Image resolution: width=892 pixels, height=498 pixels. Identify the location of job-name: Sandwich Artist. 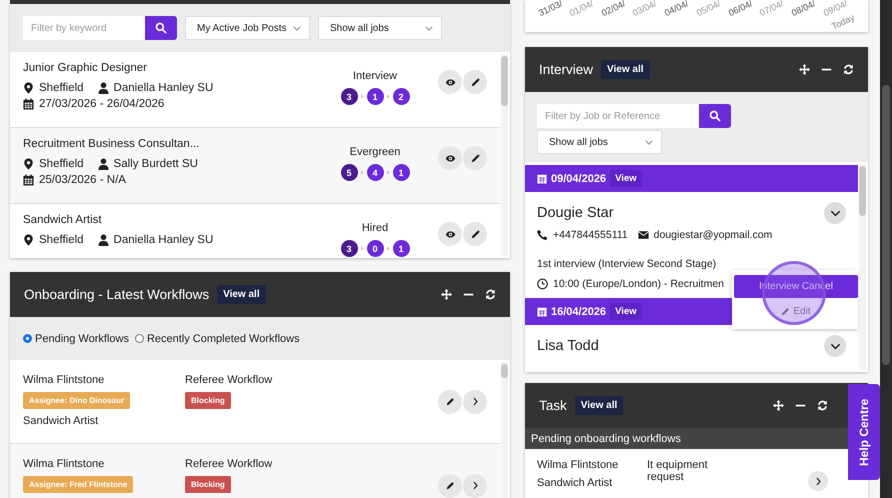
(60, 421).